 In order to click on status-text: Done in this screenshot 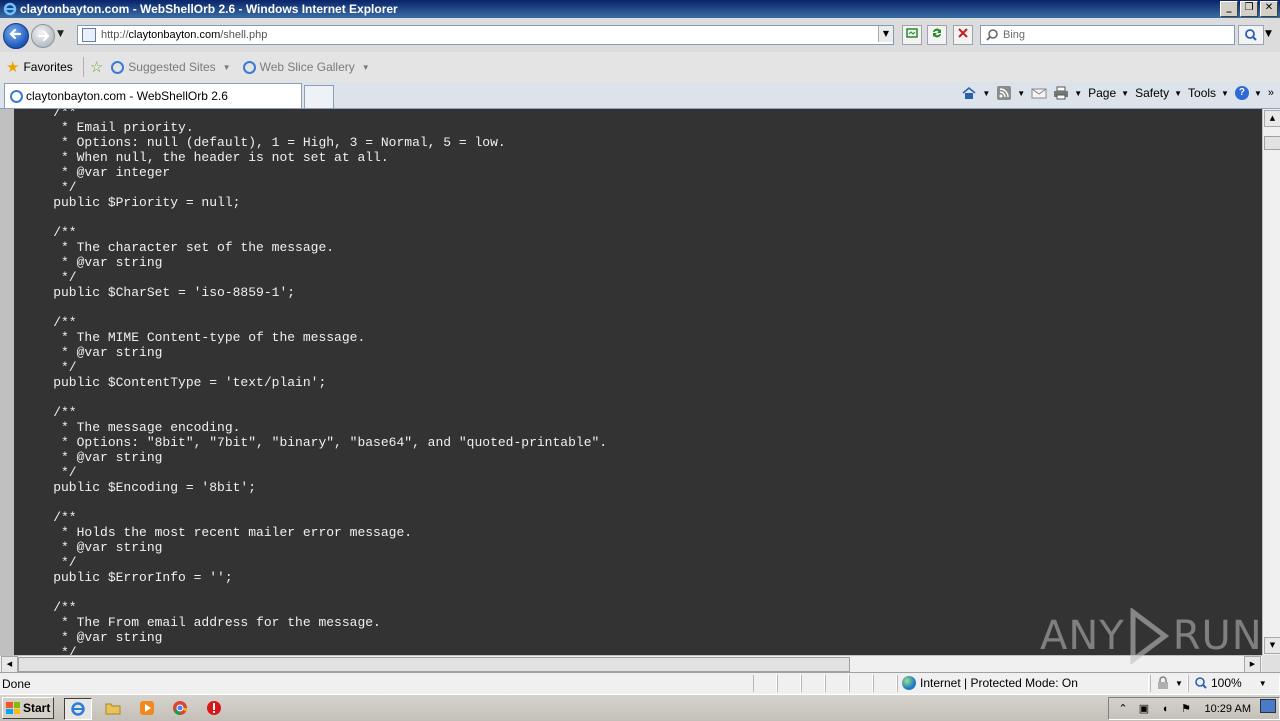, I will do `click(16, 684)`.